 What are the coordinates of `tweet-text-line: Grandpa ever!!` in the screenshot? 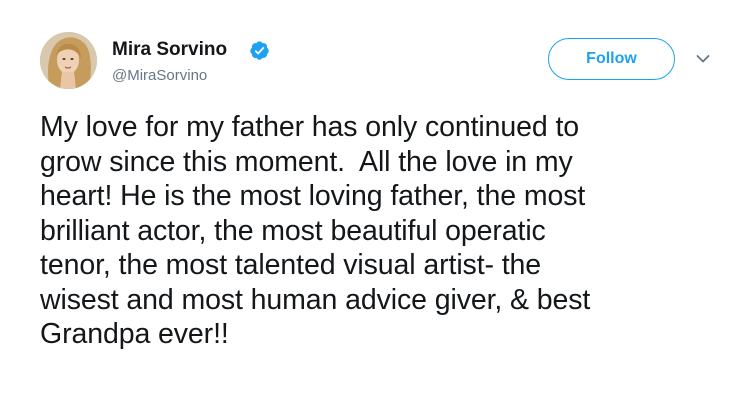 It's located at (134, 334).